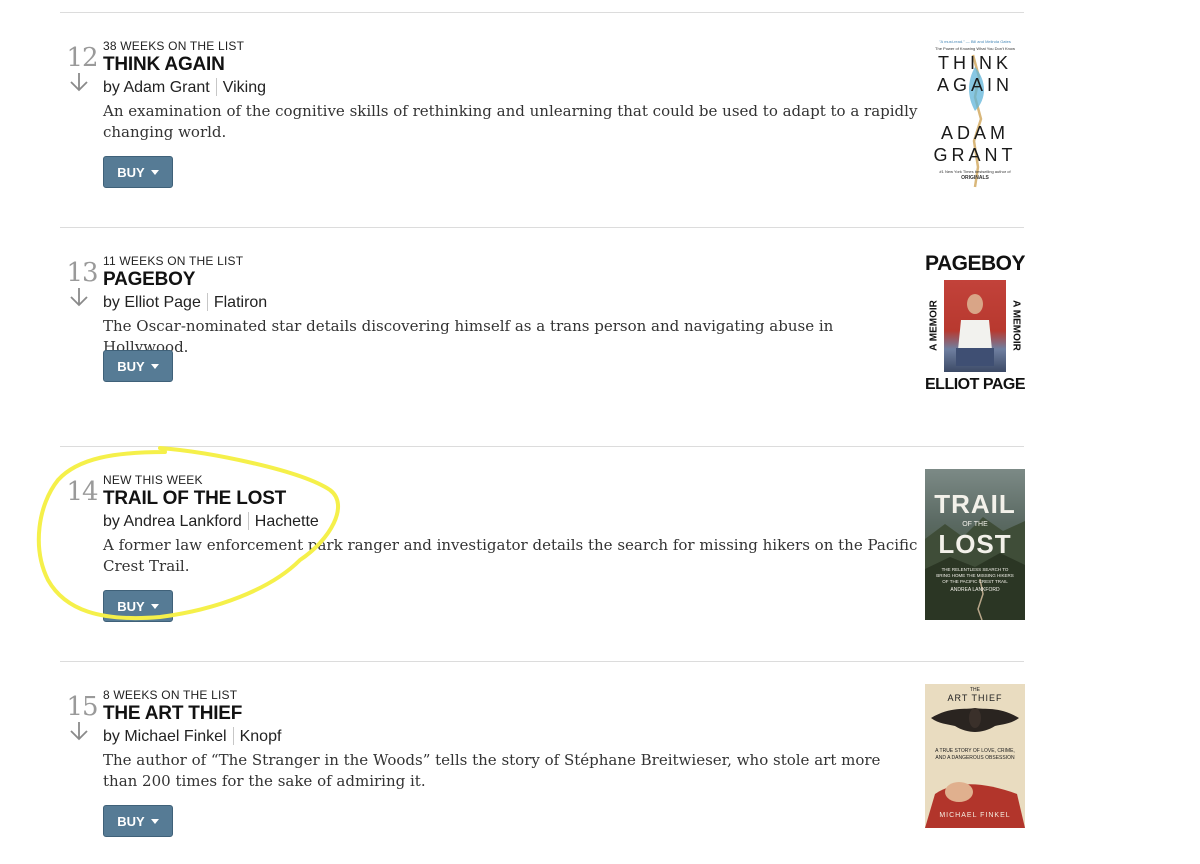 The image size is (1200, 864). Describe the element at coordinates (172, 714) in the screenshot. I see `book-title: THE ART THIEF` at that location.